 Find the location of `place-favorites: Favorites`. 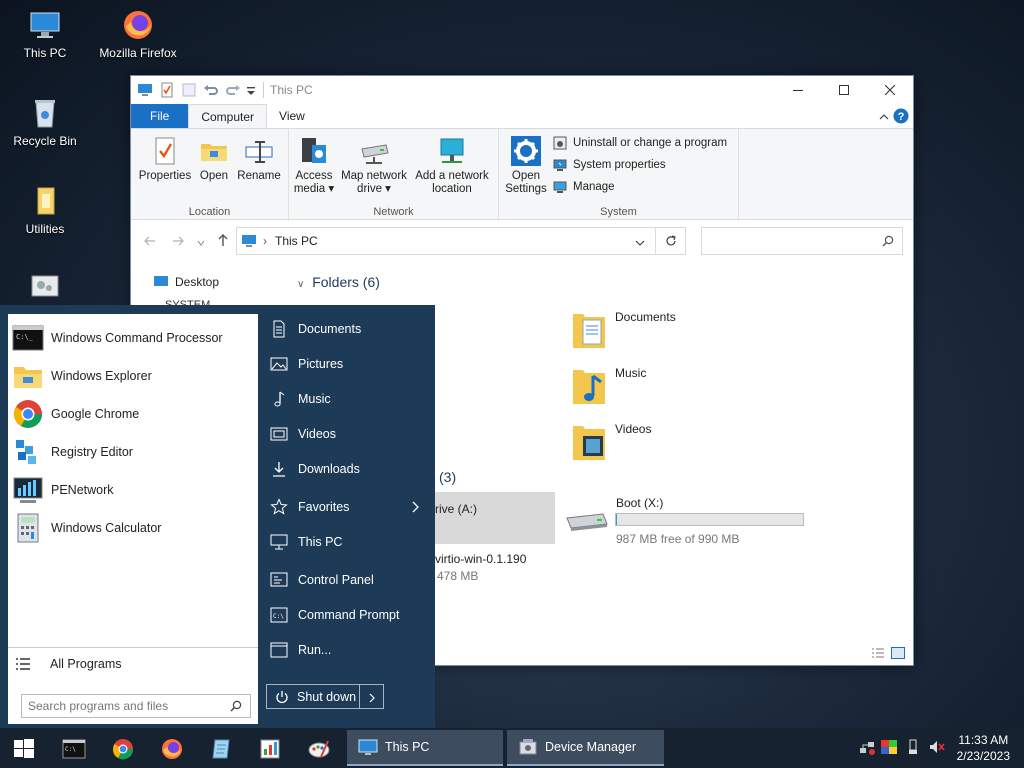

place-favorites: Favorites is located at coordinates (346, 507).